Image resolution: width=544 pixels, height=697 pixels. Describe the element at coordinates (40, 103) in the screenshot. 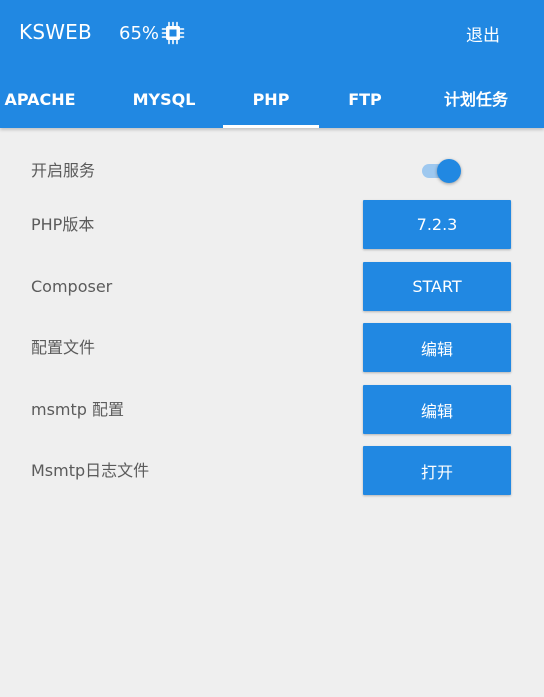

I see `tab-apache: APACHE` at that location.